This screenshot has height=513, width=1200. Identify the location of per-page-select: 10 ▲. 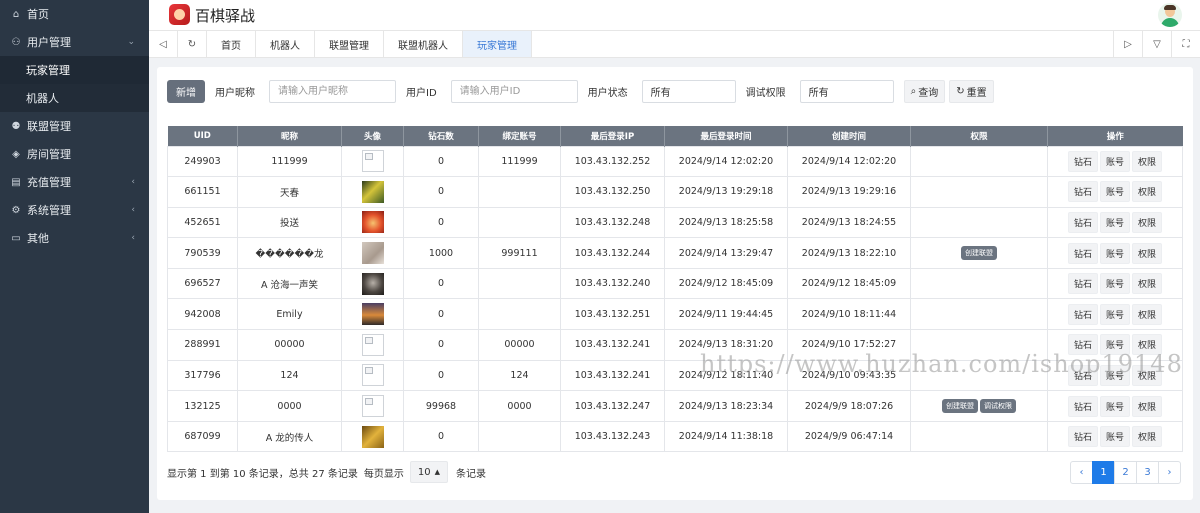
(429, 472).